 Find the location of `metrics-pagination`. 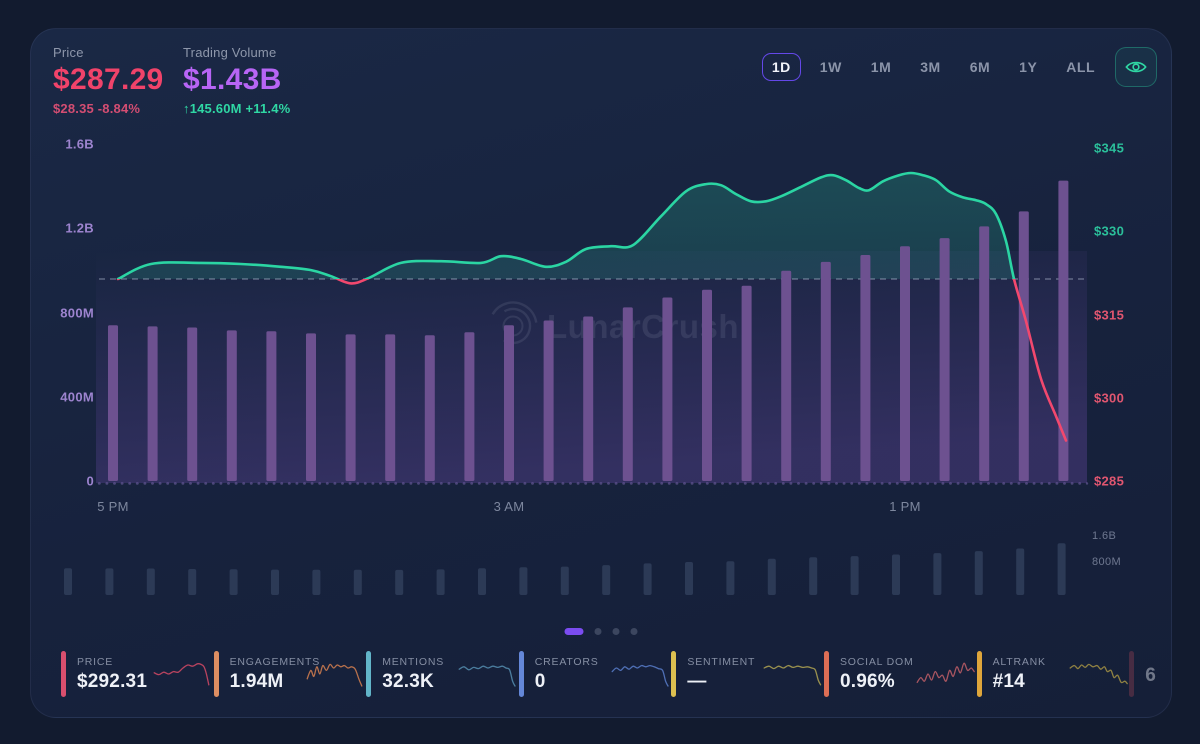

metrics-pagination is located at coordinates (601, 631).